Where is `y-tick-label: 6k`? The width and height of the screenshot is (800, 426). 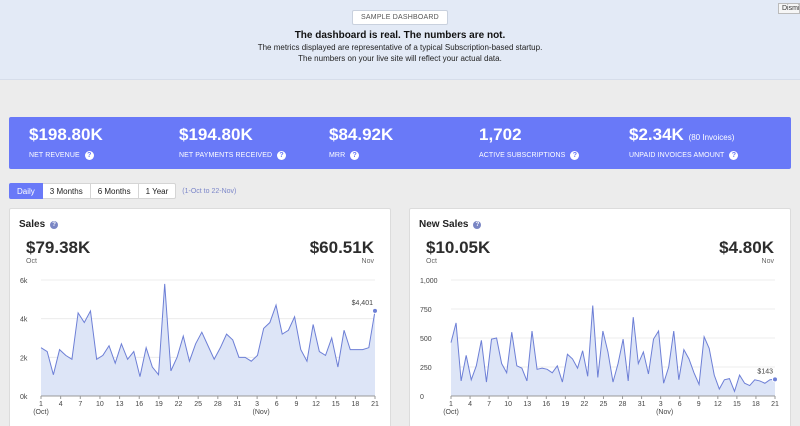 y-tick-label: 6k is located at coordinates (24, 281).